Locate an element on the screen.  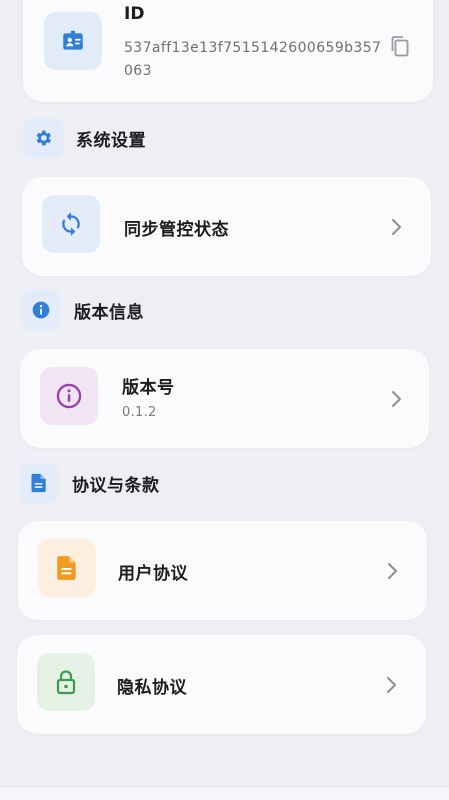
section-version-badge is located at coordinates (41, 310).